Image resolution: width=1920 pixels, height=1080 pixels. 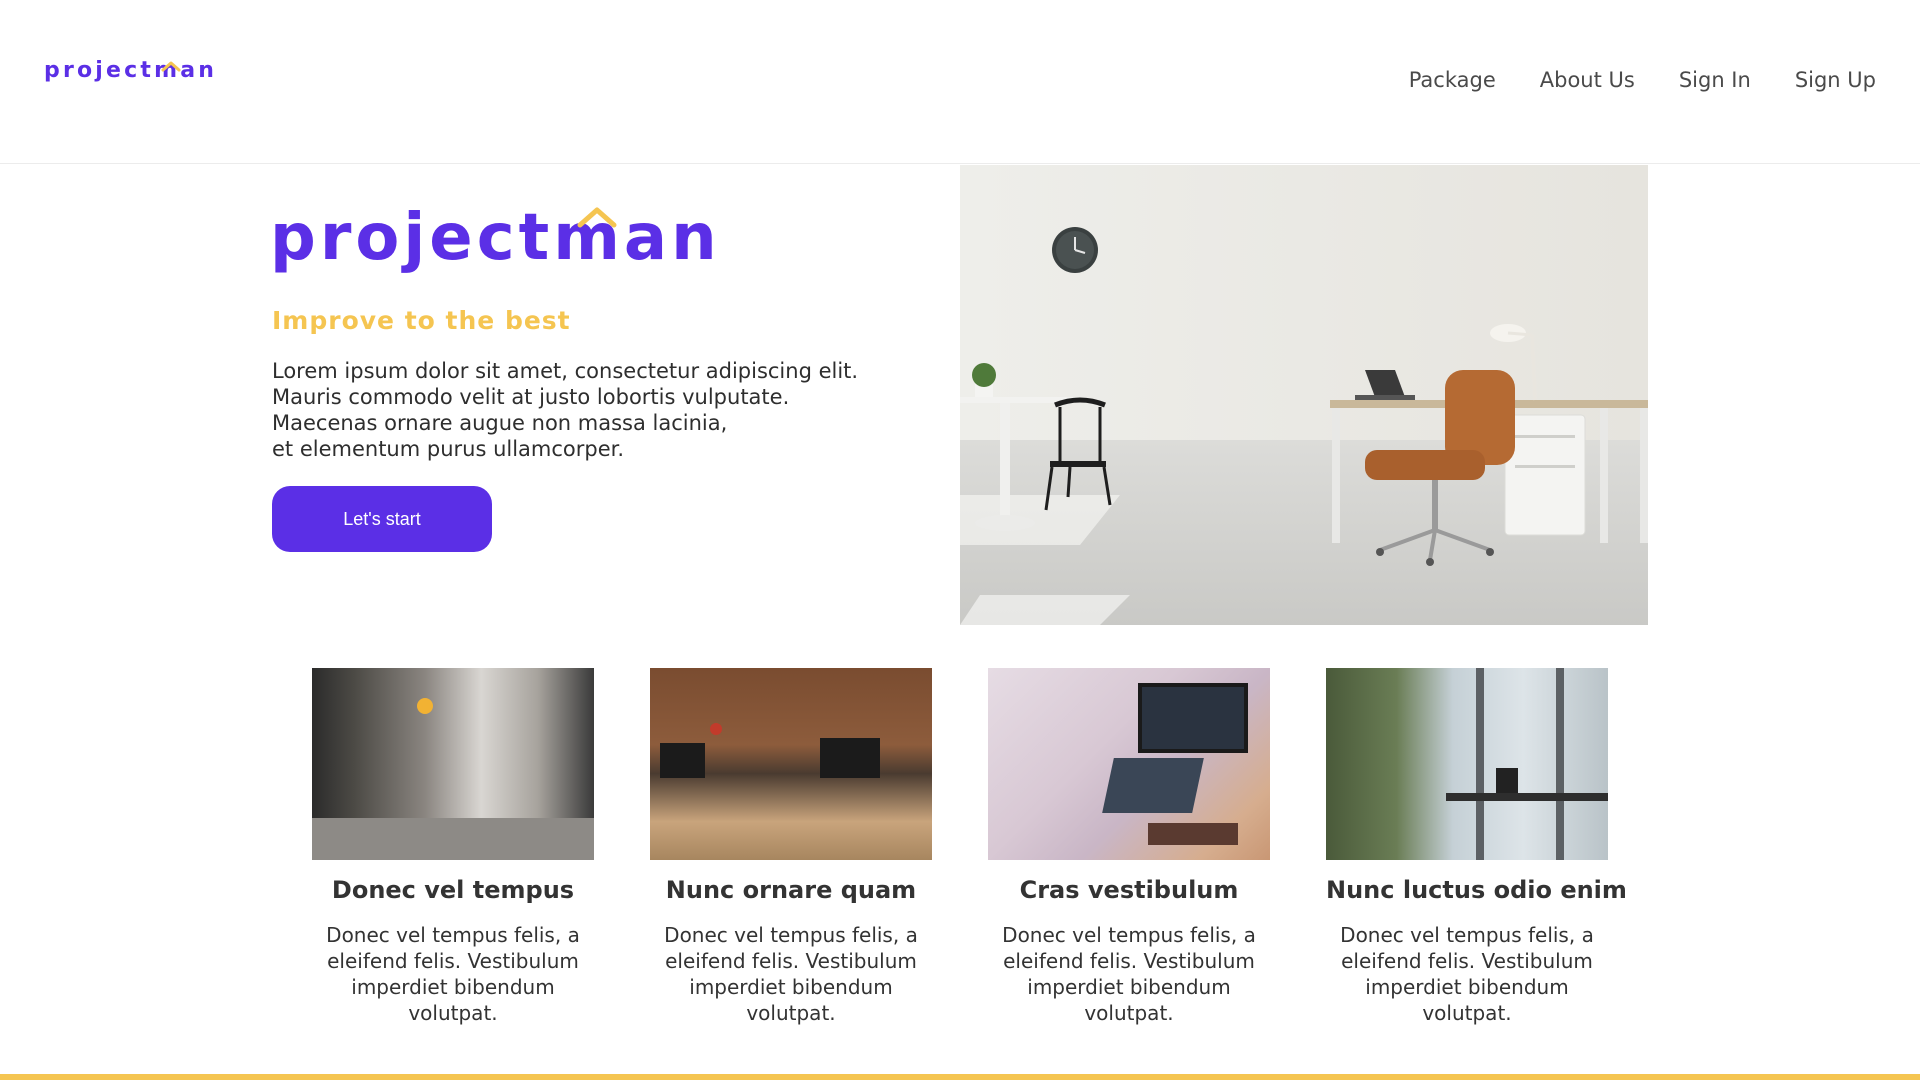 What do you see at coordinates (1476, 890) in the screenshot?
I see `card-title: Nunc luctus odio enim` at bounding box center [1476, 890].